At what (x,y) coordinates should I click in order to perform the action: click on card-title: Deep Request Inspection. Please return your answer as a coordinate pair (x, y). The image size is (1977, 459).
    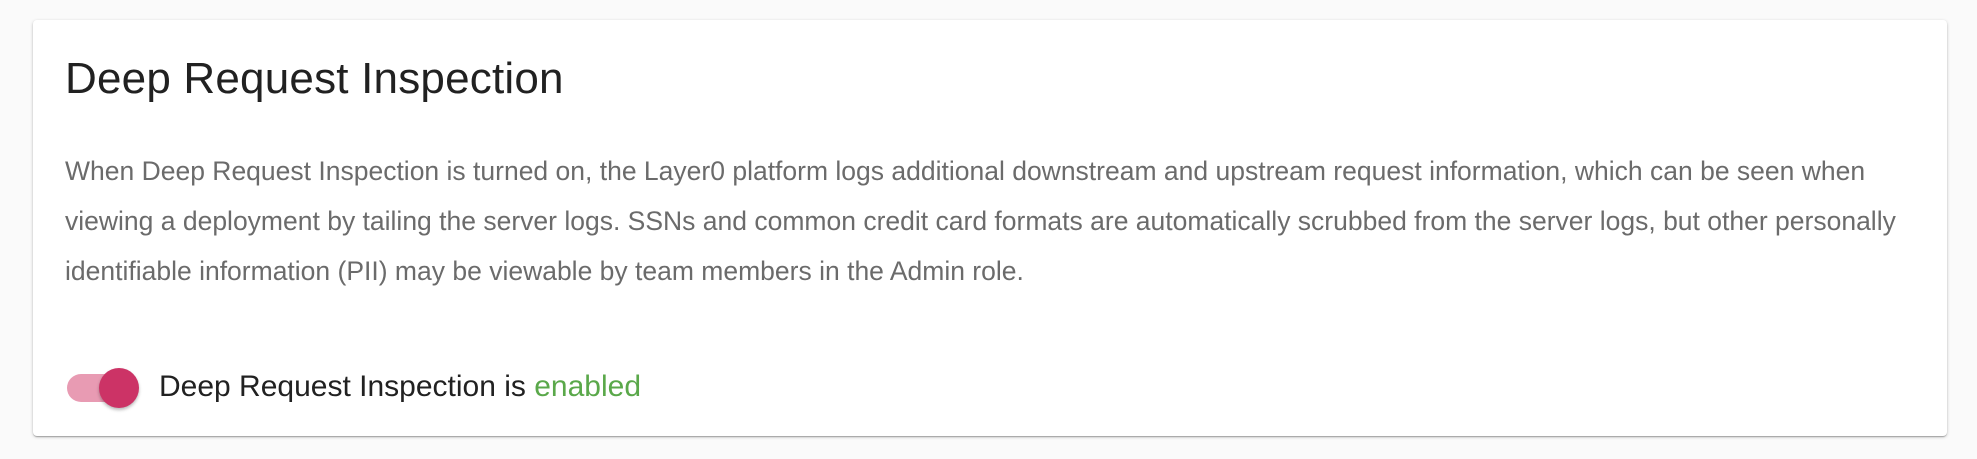
    Looking at the image, I should click on (314, 78).